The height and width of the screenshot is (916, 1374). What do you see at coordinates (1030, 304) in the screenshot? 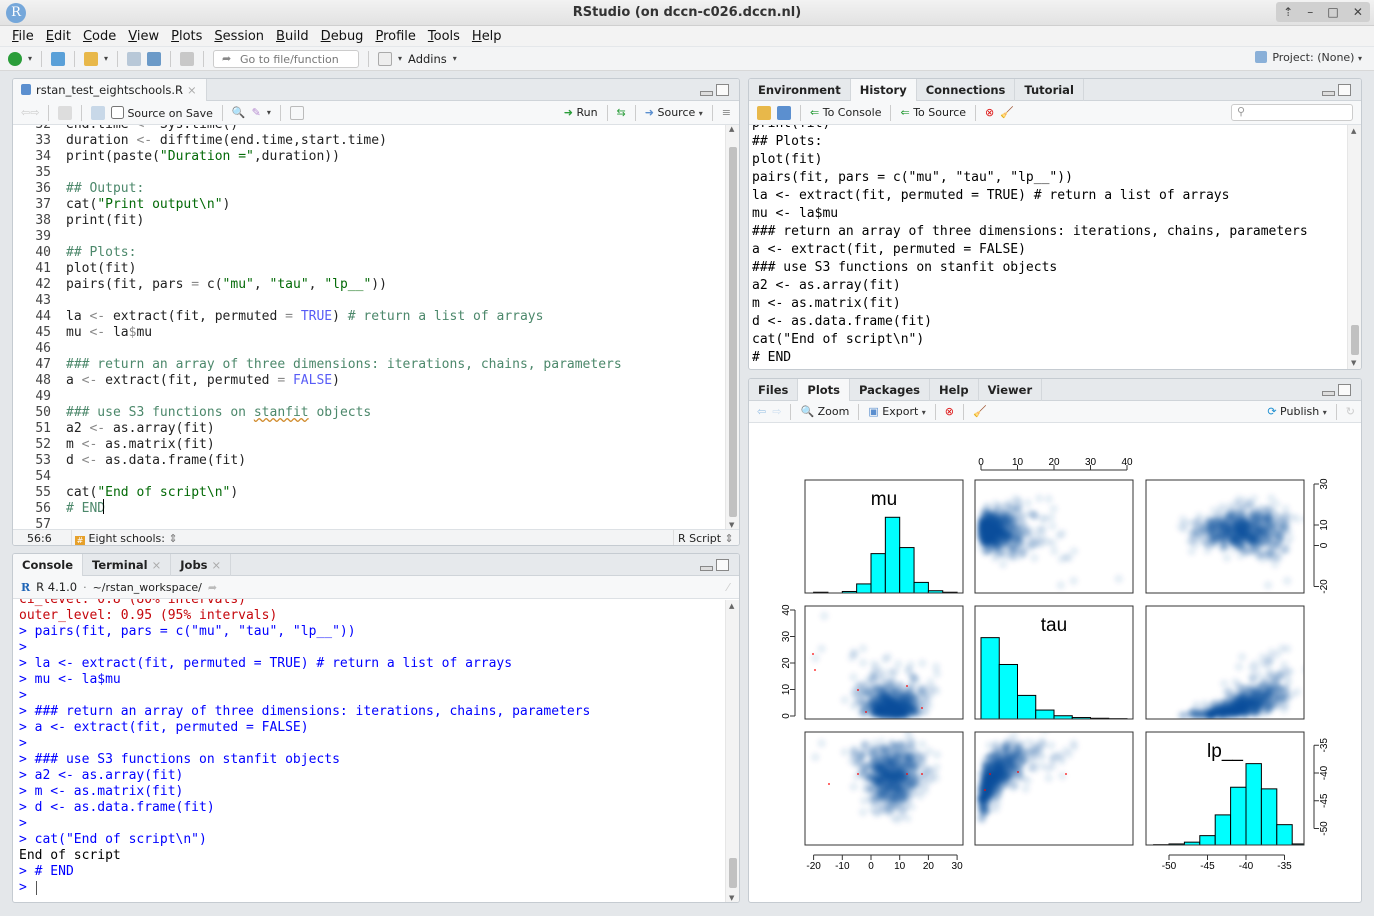
I see `history-entry: m <- as.matrix(fit)` at bounding box center [1030, 304].